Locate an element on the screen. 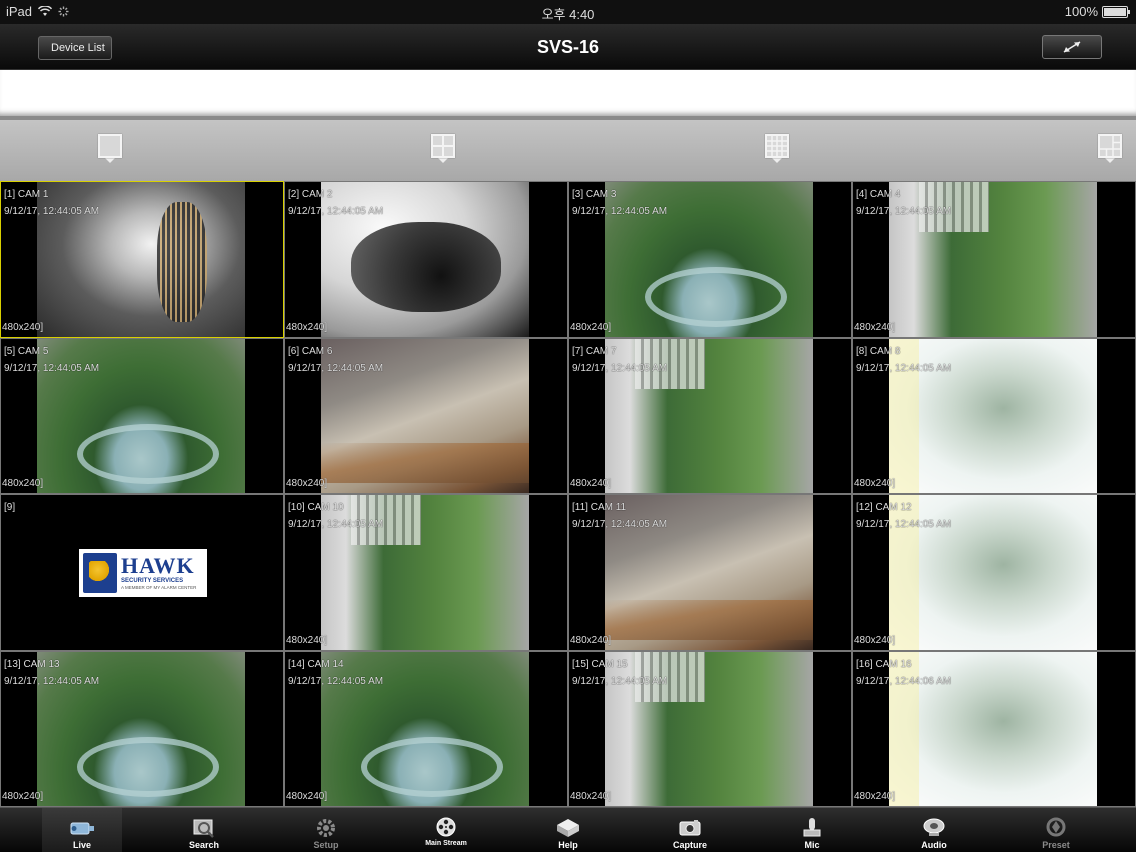  camera-tile-1: [1] CAM 1 9/12/17, 12:44:05 AM 480x240] is located at coordinates (142, 259).